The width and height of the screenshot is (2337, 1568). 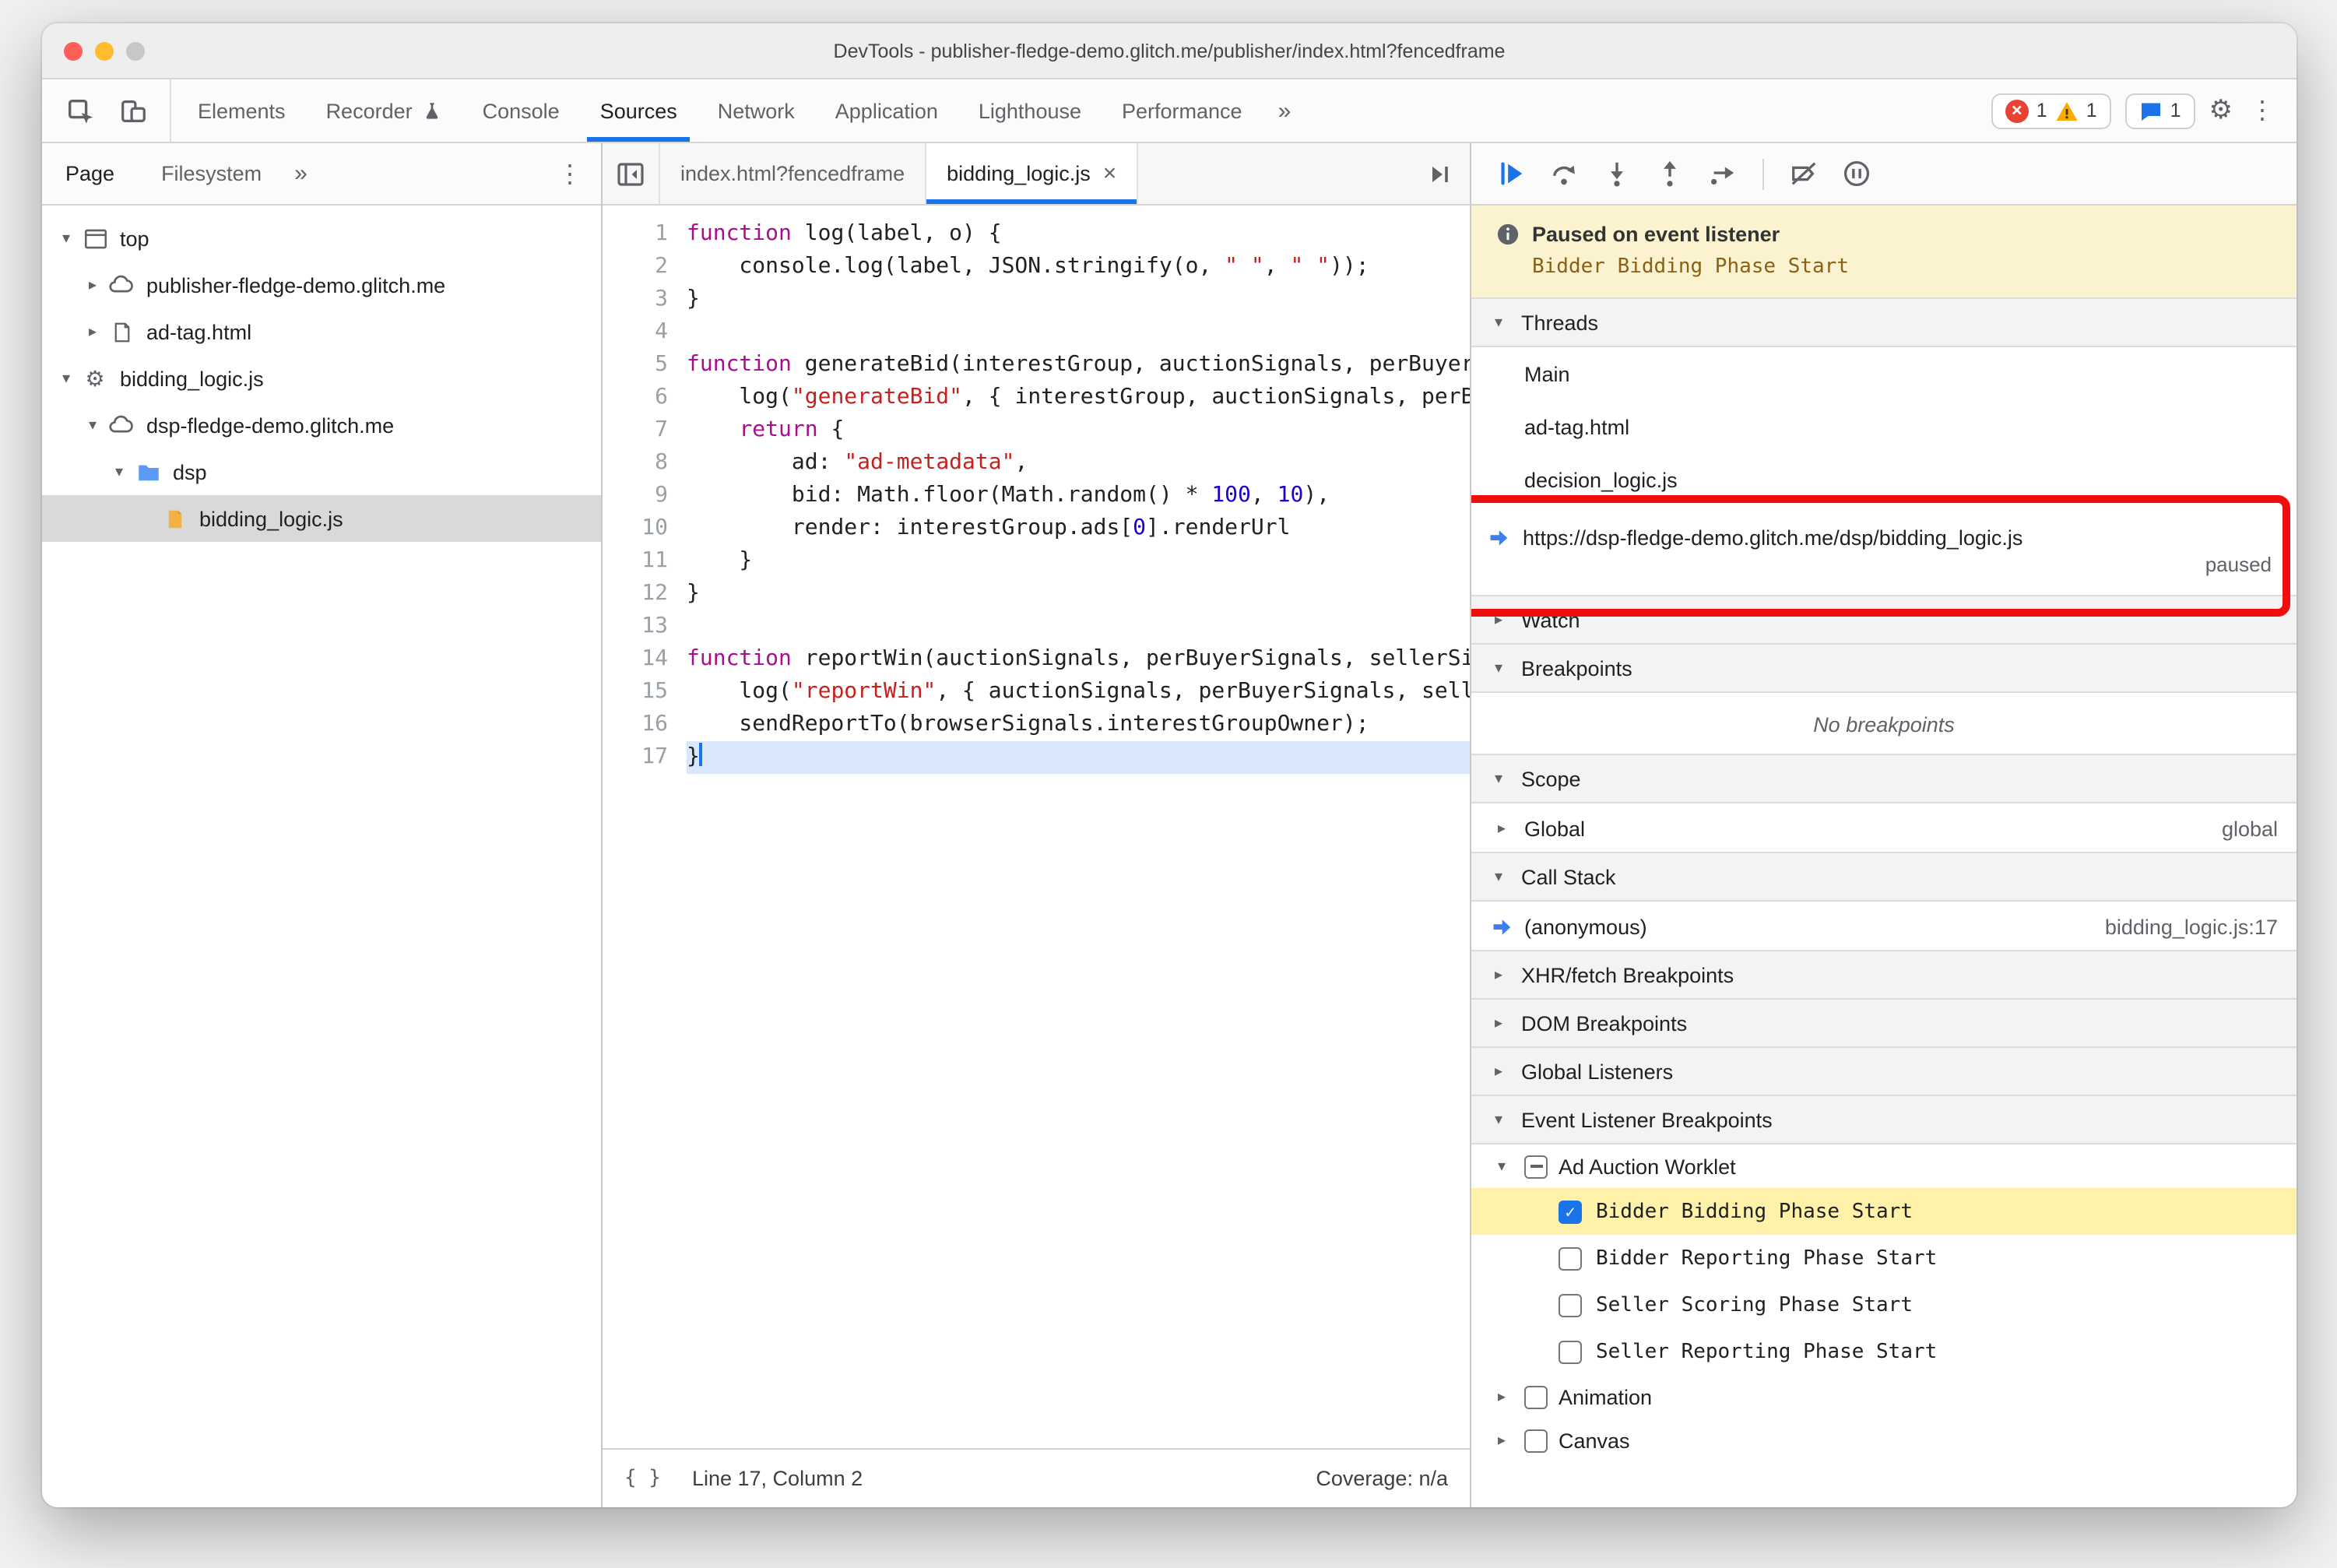 What do you see at coordinates (636, 299) in the screenshot?
I see `line-number: 3` at bounding box center [636, 299].